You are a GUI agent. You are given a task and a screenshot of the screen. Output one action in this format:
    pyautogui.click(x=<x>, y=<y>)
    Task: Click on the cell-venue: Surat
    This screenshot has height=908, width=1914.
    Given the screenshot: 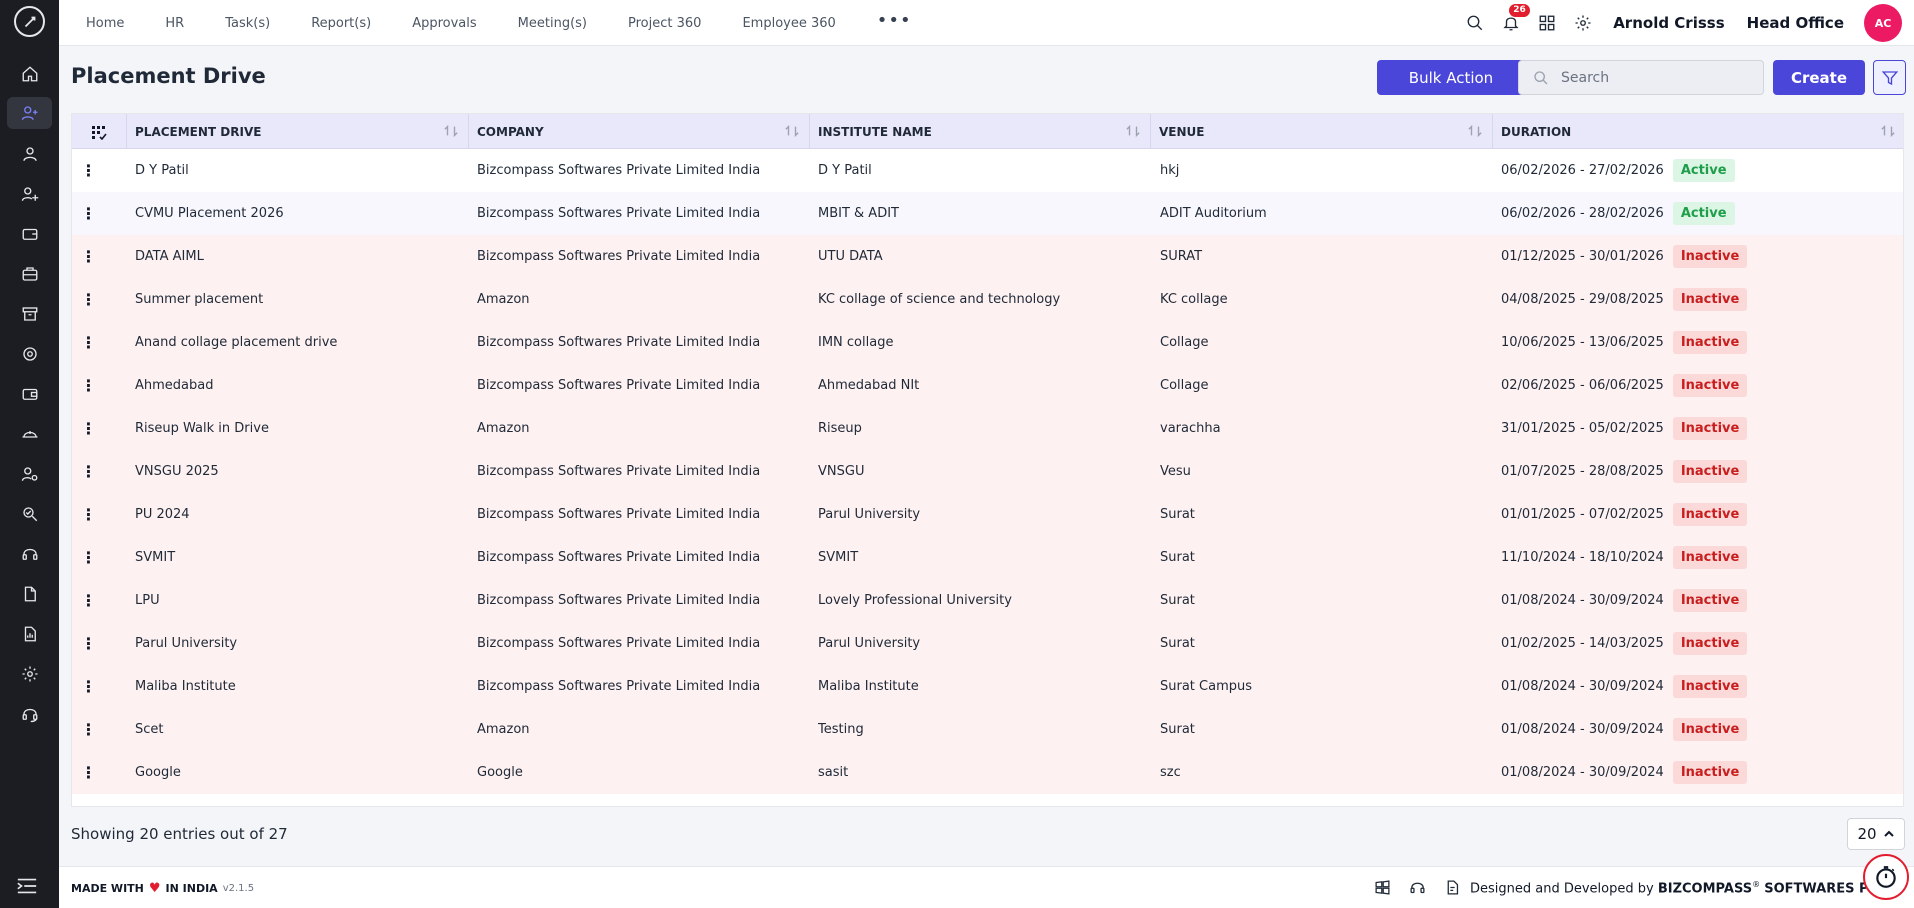 What is the action you would take?
    pyautogui.click(x=1177, y=600)
    